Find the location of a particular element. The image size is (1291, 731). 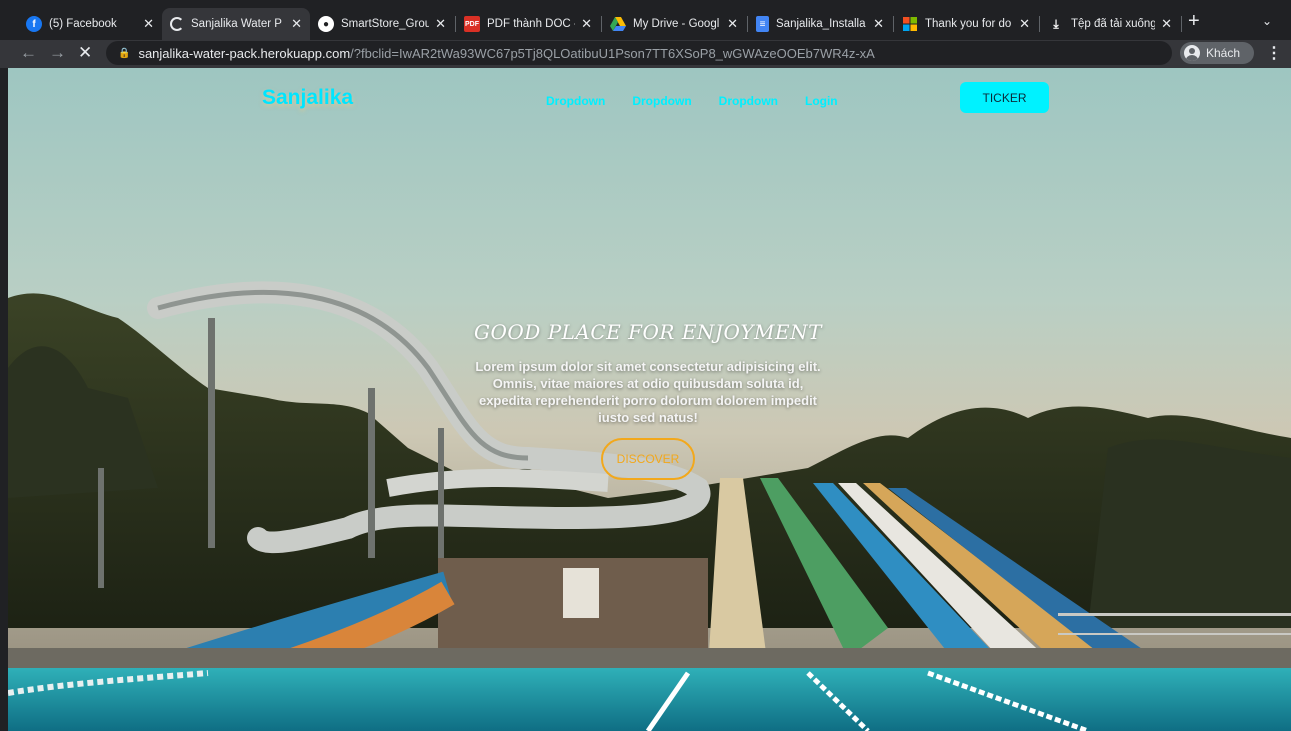

more-menu-icon: ⋮ is located at coordinates (1274, 53).